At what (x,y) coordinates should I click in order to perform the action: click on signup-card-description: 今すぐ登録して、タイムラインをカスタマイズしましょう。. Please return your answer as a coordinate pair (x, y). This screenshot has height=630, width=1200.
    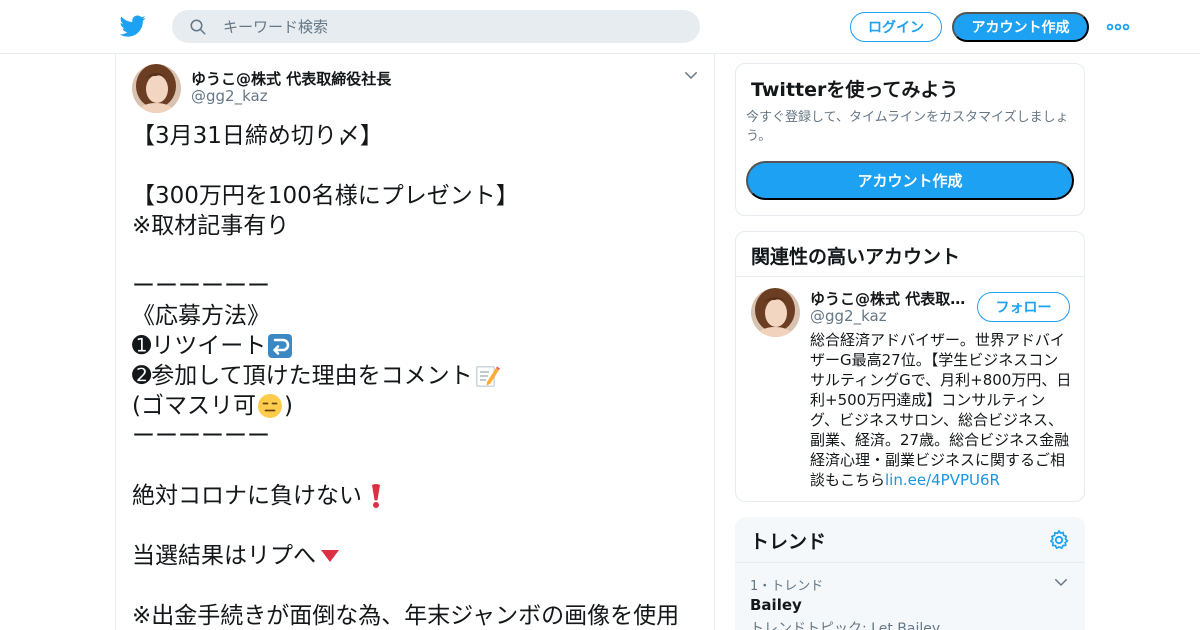
    Looking at the image, I should click on (907, 127).